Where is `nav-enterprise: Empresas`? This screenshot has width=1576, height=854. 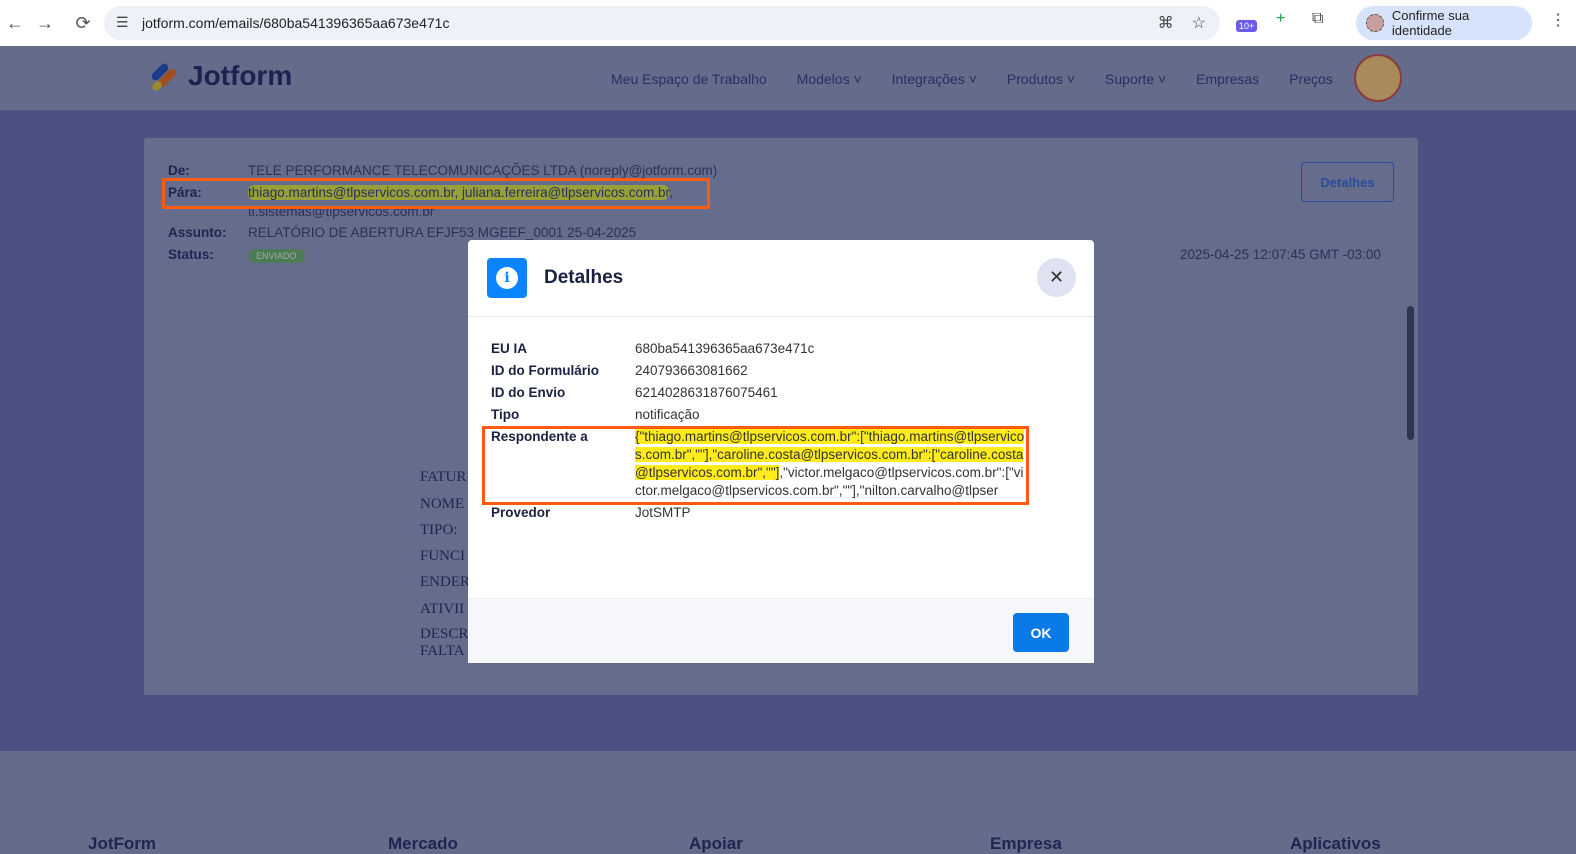 nav-enterprise: Empresas is located at coordinates (1227, 79).